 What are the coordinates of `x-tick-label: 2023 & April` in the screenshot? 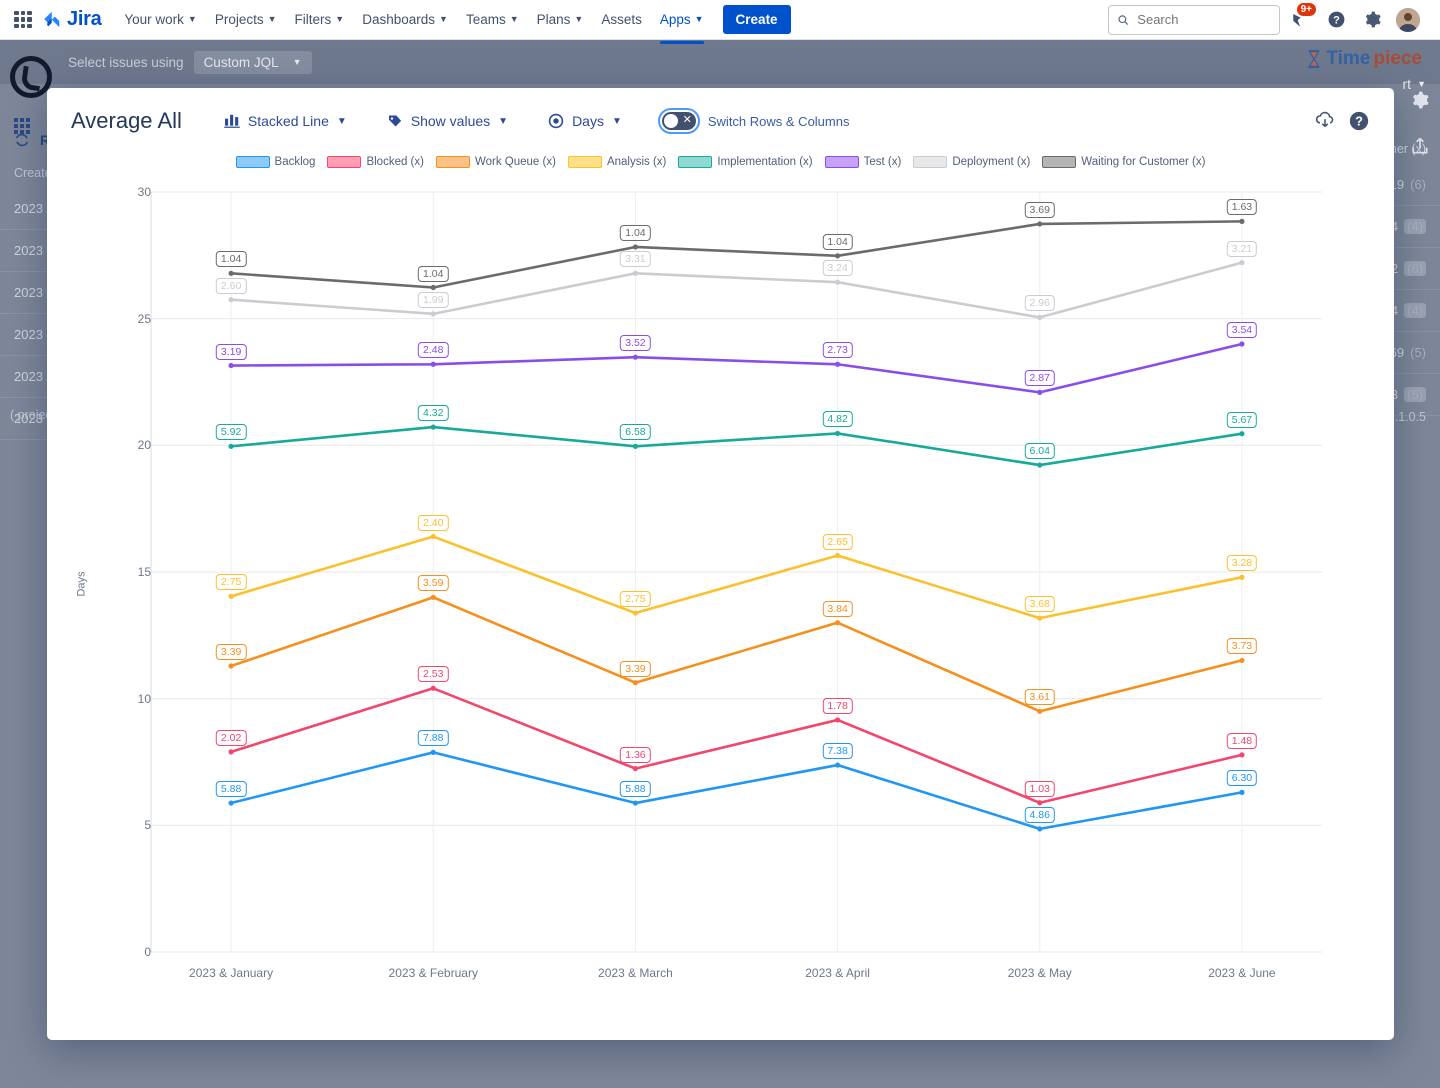 It's located at (837, 973).